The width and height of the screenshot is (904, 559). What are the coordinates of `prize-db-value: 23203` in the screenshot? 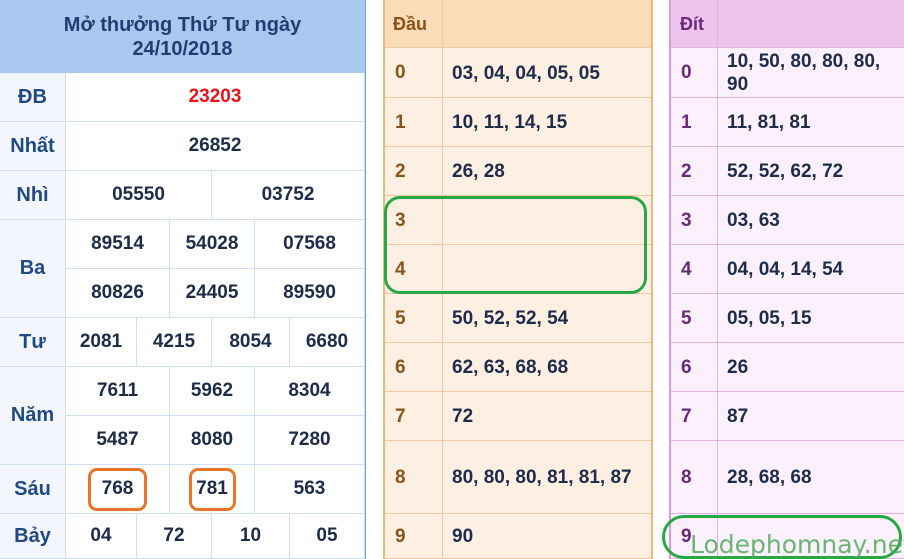 It's located at (215, 97).